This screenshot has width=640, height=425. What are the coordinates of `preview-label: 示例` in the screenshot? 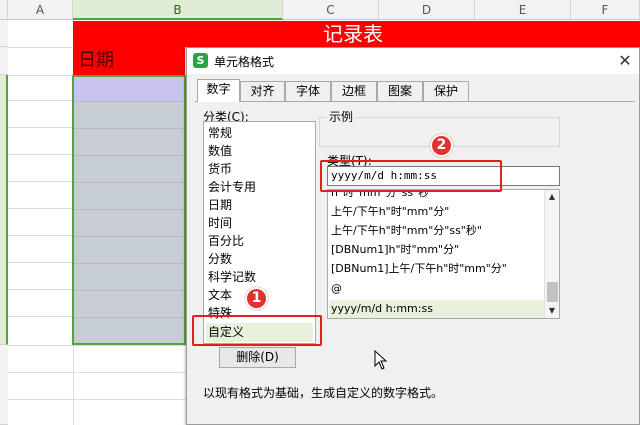 It's located at (341, 116).